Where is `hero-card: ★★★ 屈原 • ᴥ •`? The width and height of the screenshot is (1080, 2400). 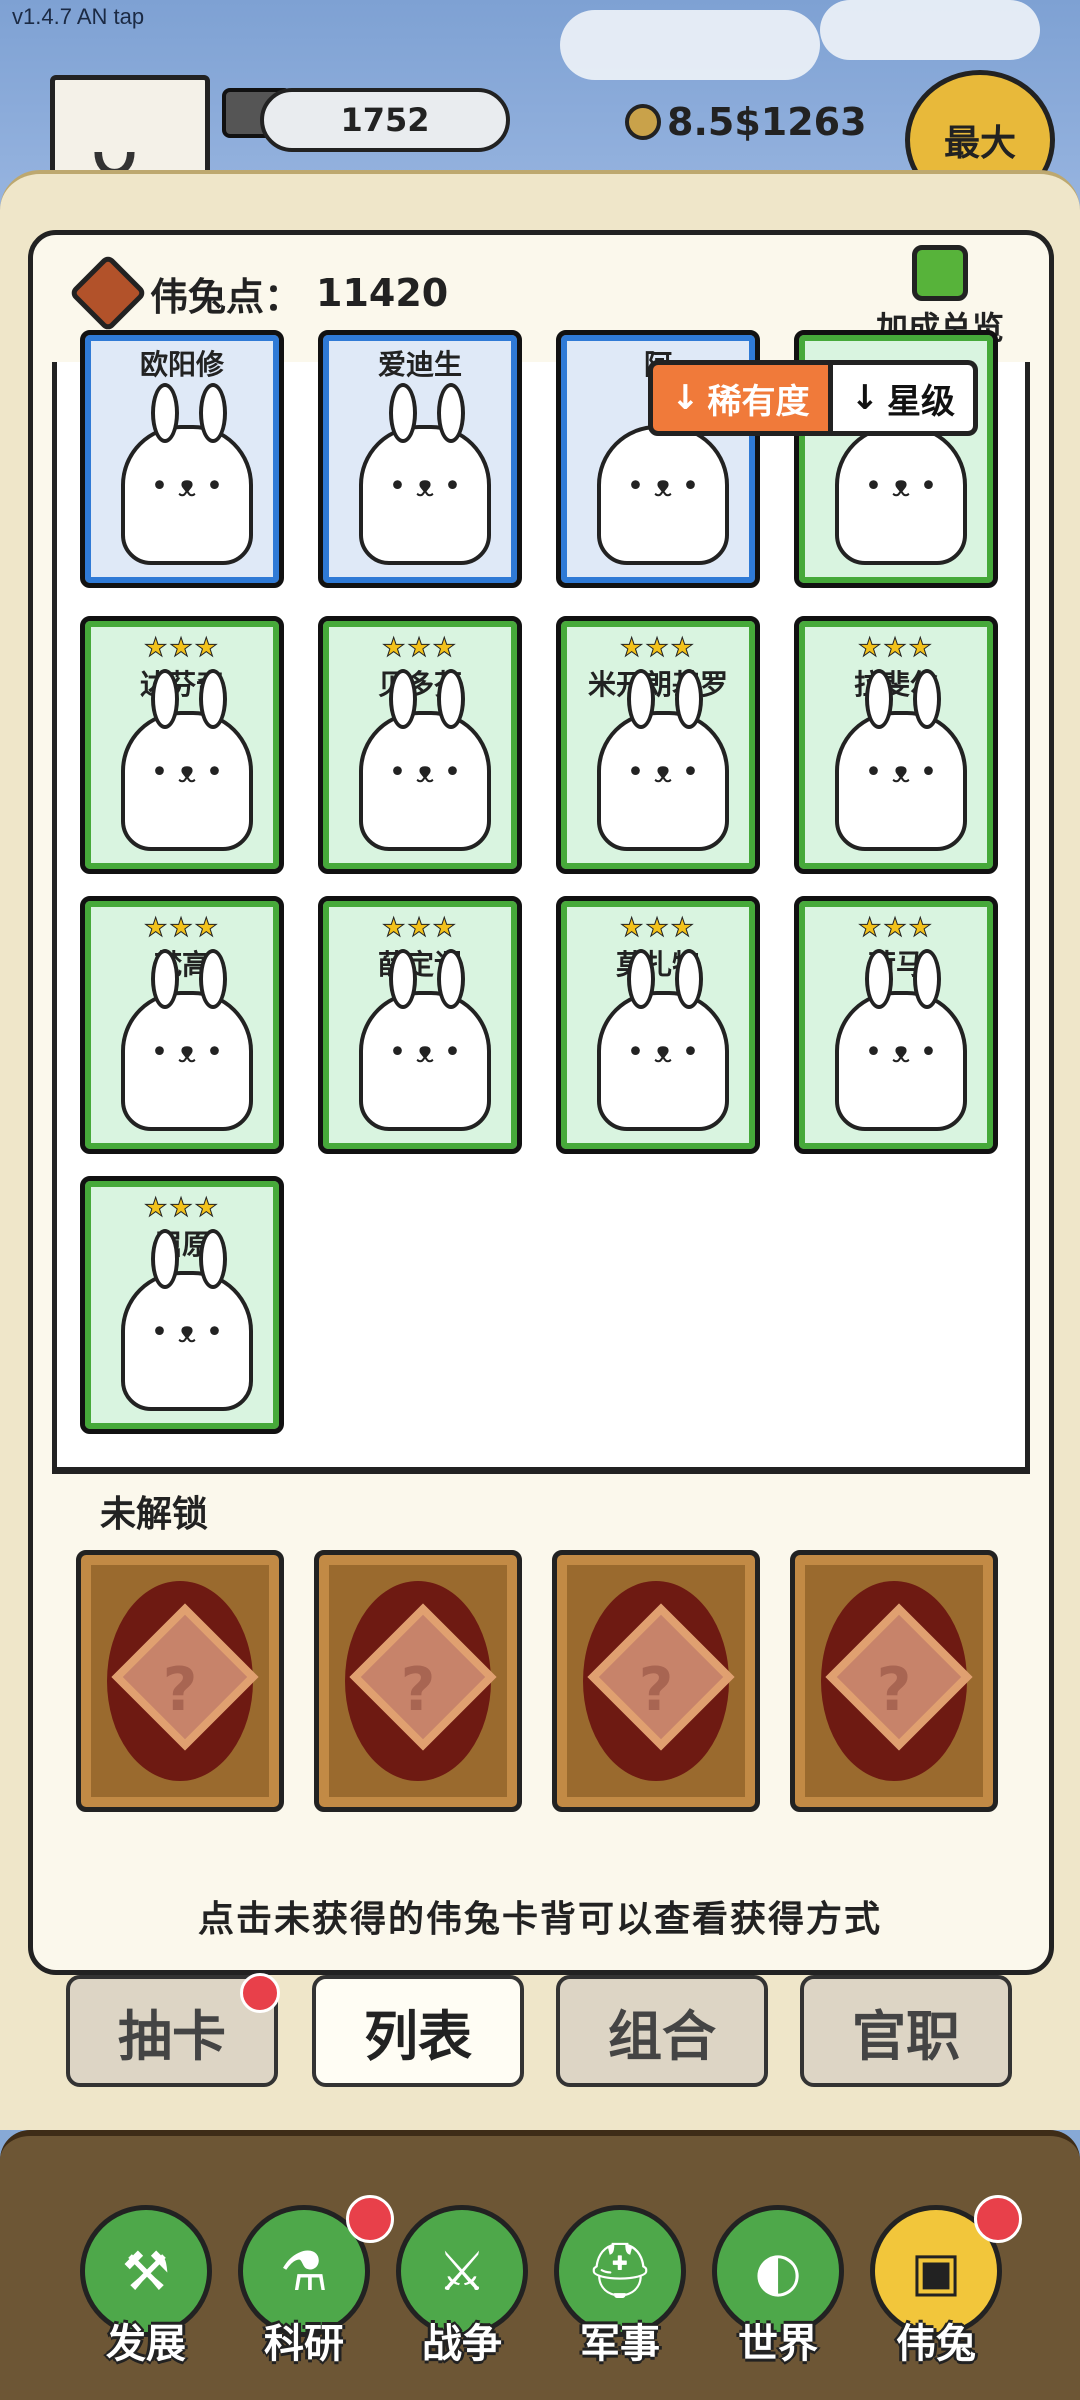 hero-card: ★★★ 屈原 • ᴥ • is located at coordinates (182, 1305).